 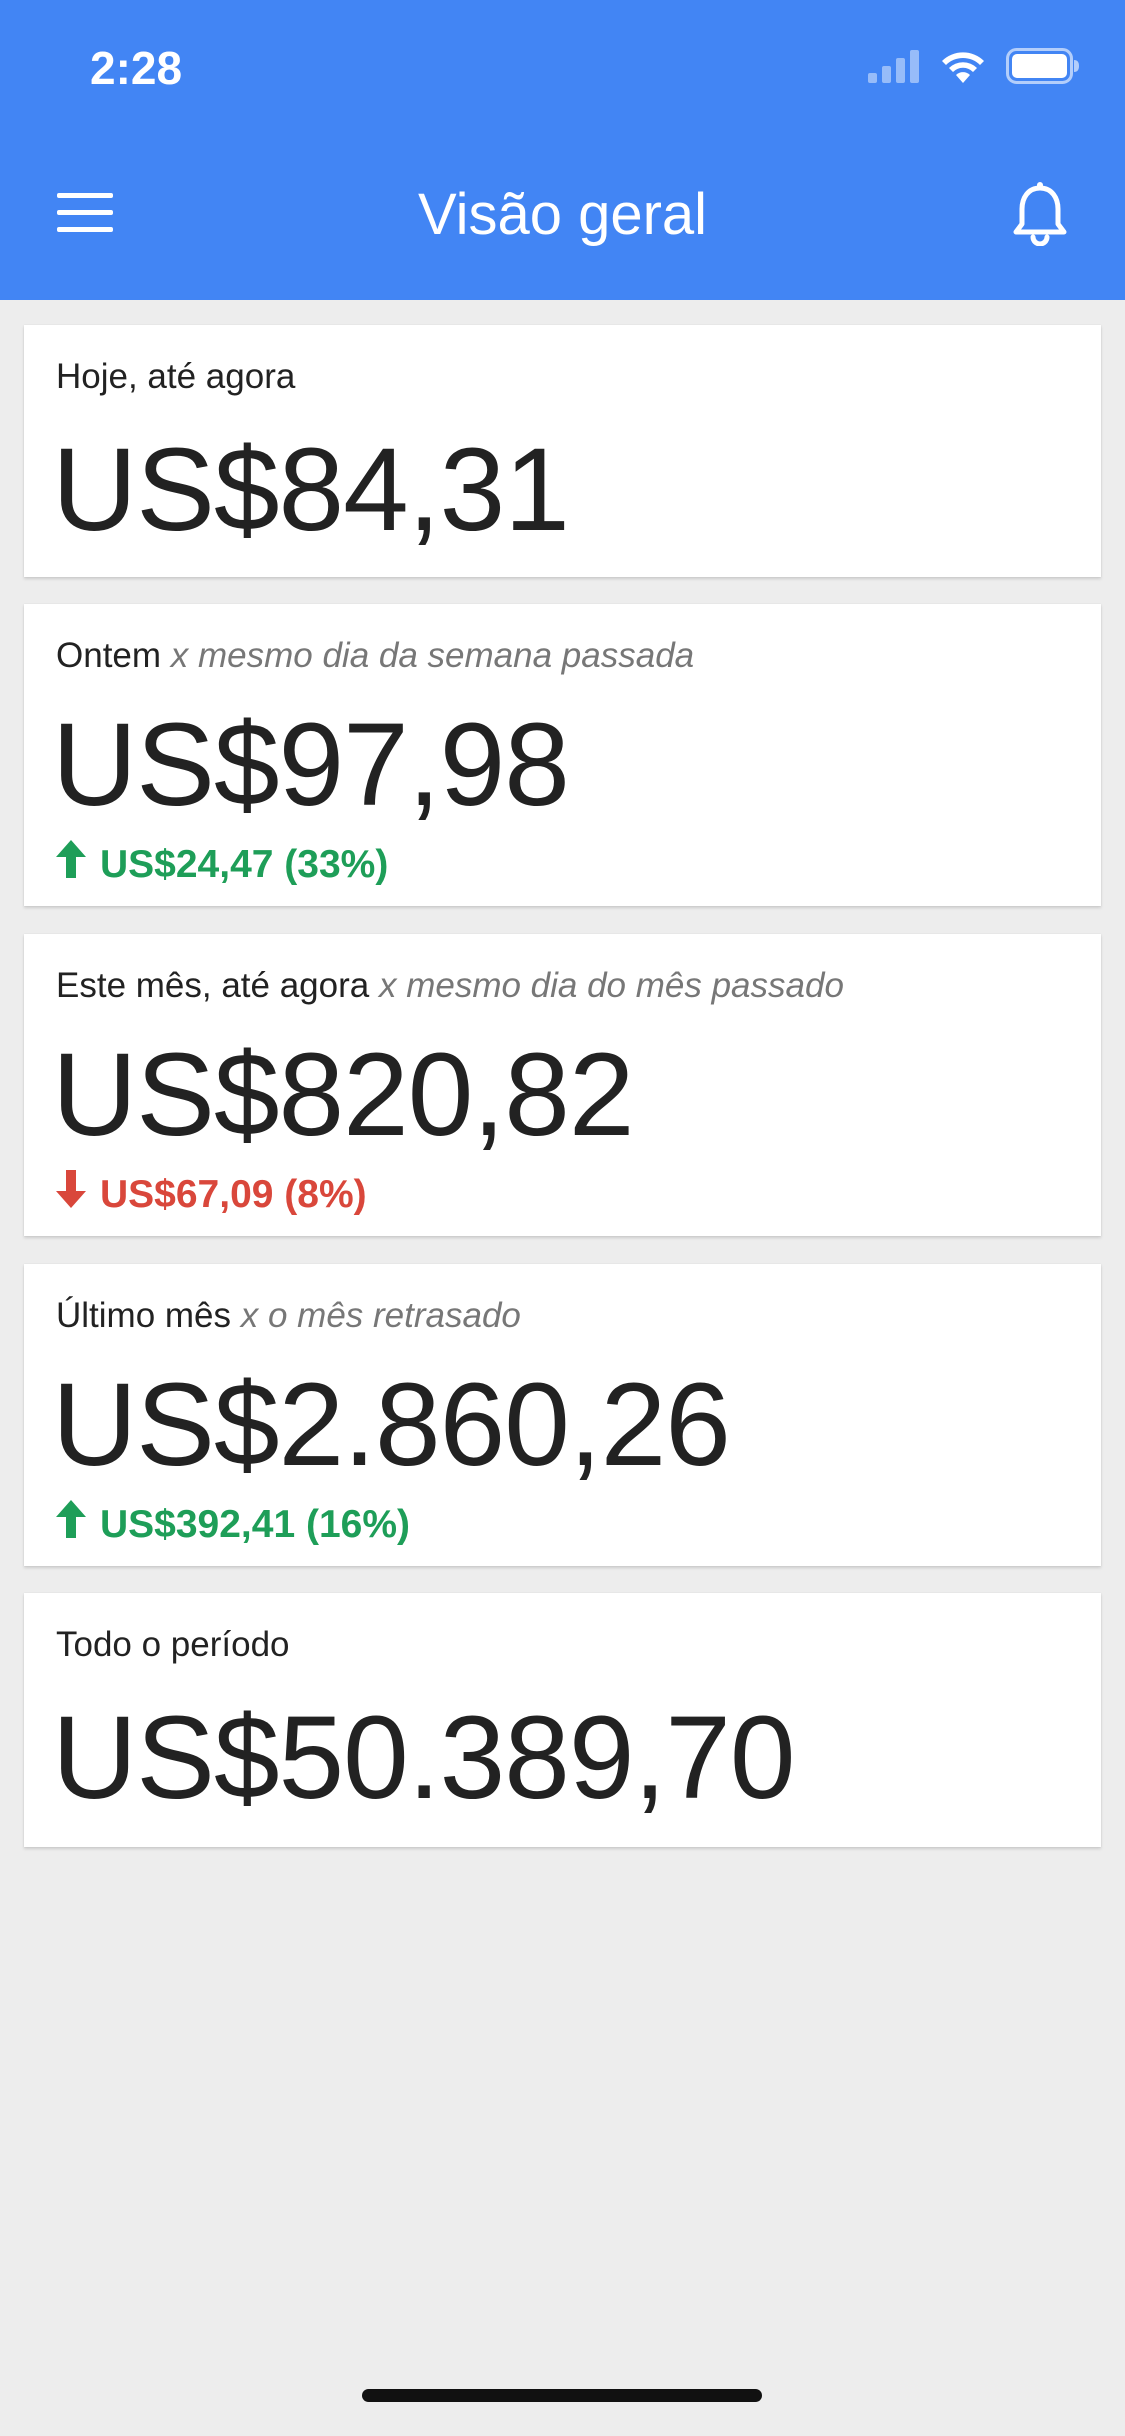 I want to click on battery-icon, so click(x=1043, y=68).